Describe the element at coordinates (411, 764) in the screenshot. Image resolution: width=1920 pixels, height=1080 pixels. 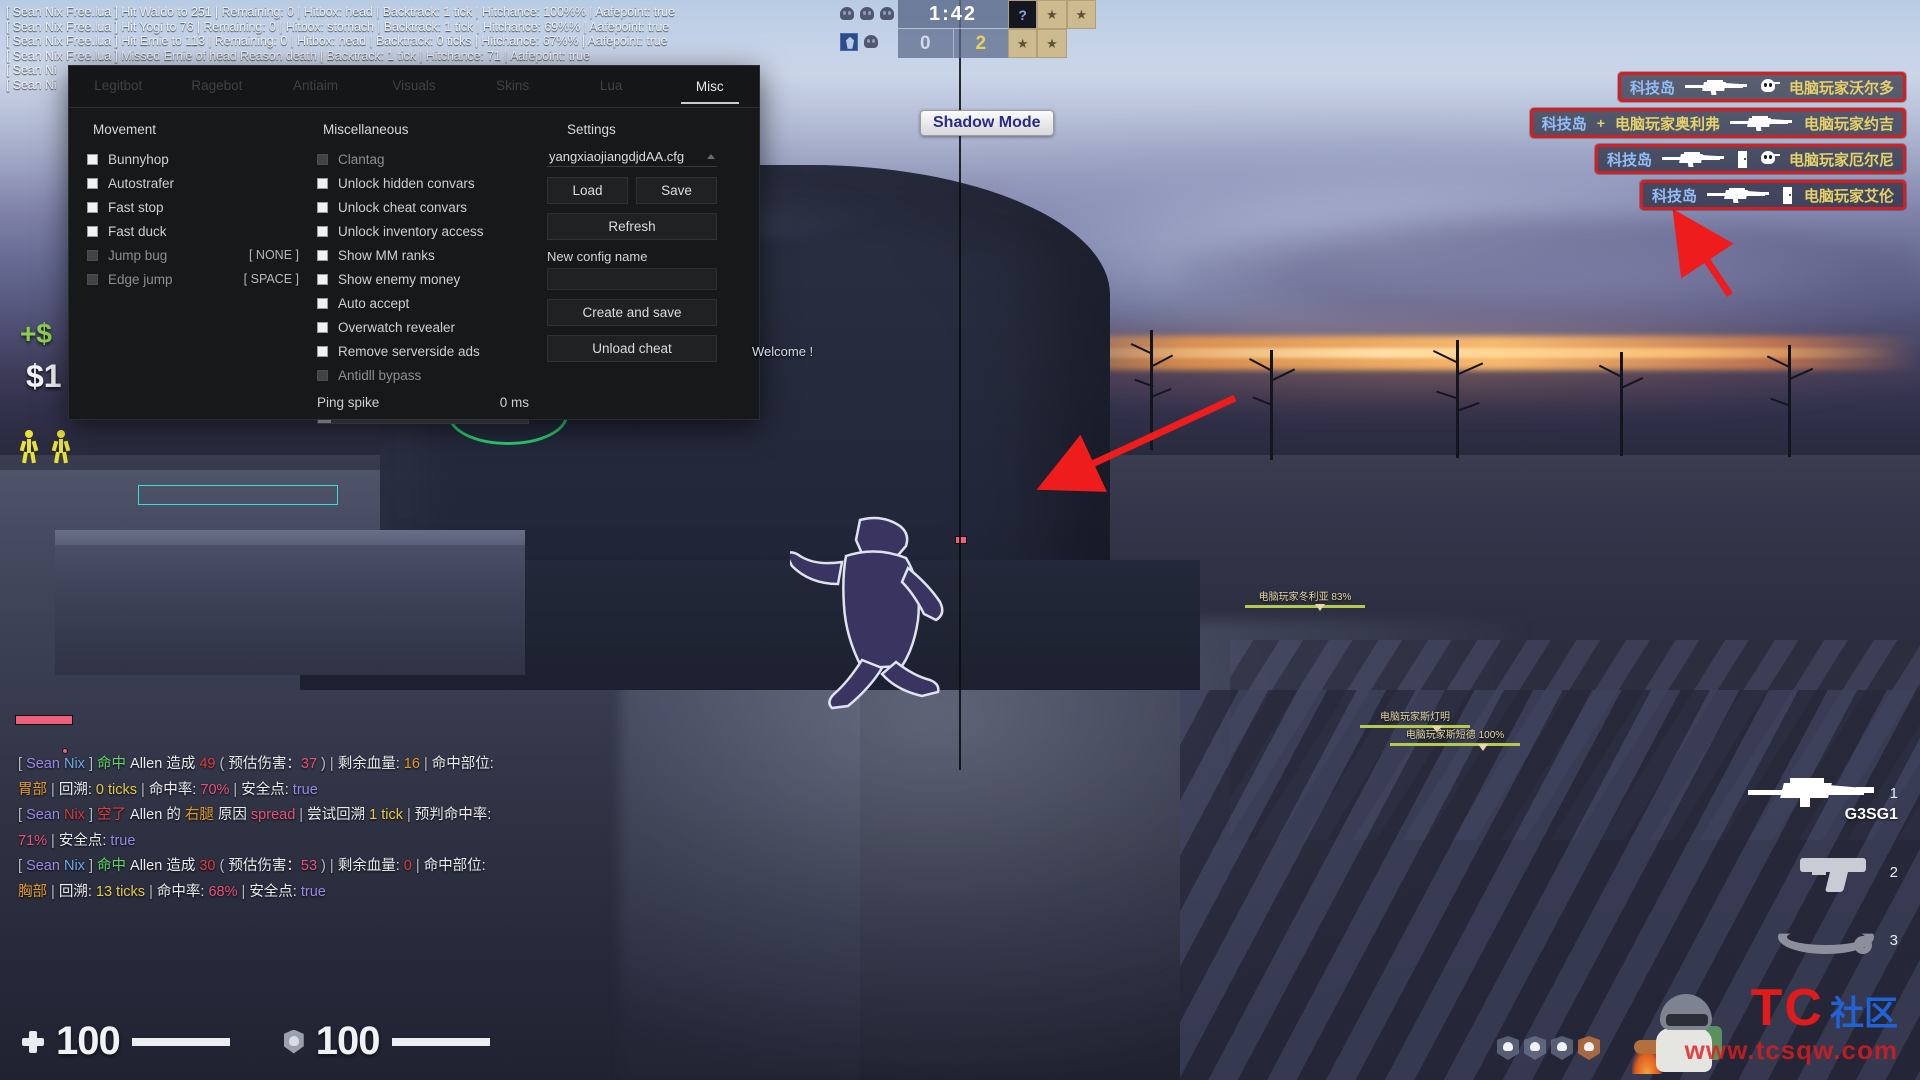
I see `chat-token: 16` at that location.